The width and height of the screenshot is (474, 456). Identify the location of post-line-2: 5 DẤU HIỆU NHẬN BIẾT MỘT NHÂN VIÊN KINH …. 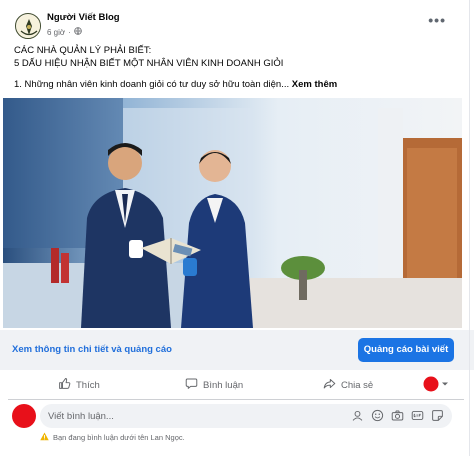
(149, 63).